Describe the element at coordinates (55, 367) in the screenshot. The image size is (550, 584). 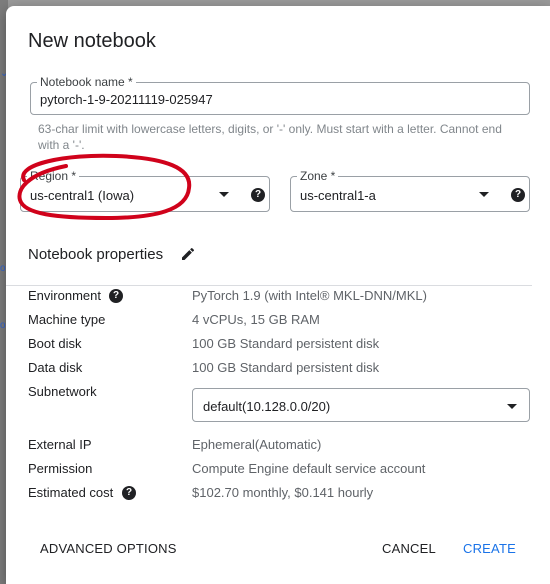
I see `data-disk-label: Data disk` at that location.